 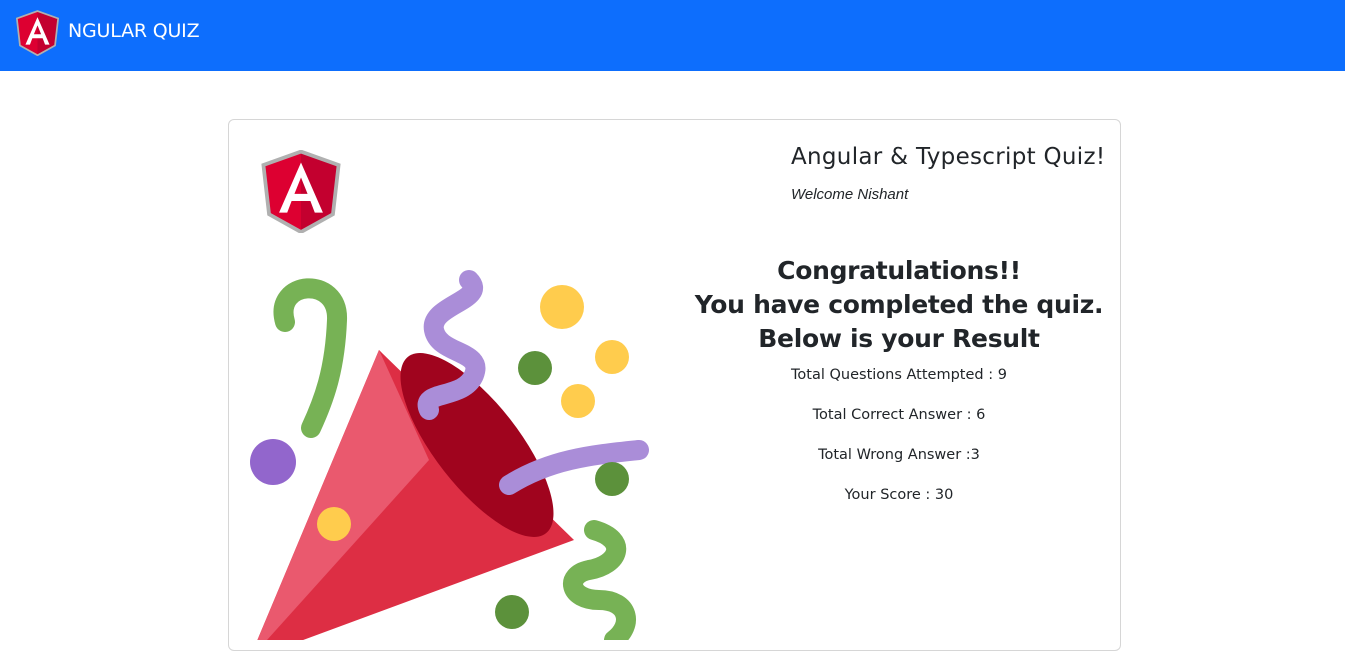 I want to click on congratulations-heading: Congratulations!!, so click(x=899, y=270).